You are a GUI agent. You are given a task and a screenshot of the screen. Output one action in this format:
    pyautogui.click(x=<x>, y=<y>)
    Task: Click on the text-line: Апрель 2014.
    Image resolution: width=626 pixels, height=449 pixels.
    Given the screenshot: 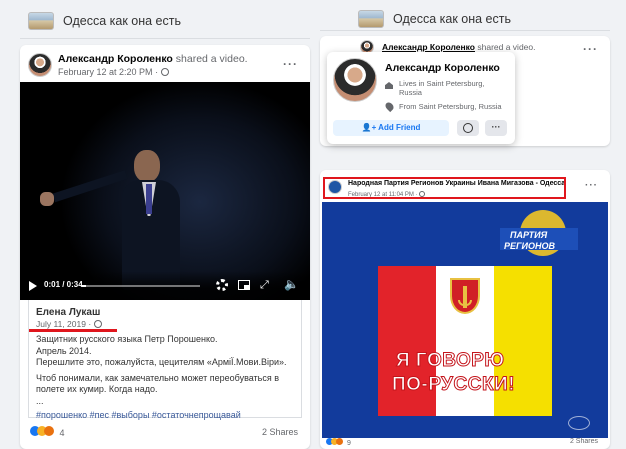 What is the action you would take?
    pyautogui.click(x=64, y=350)
    